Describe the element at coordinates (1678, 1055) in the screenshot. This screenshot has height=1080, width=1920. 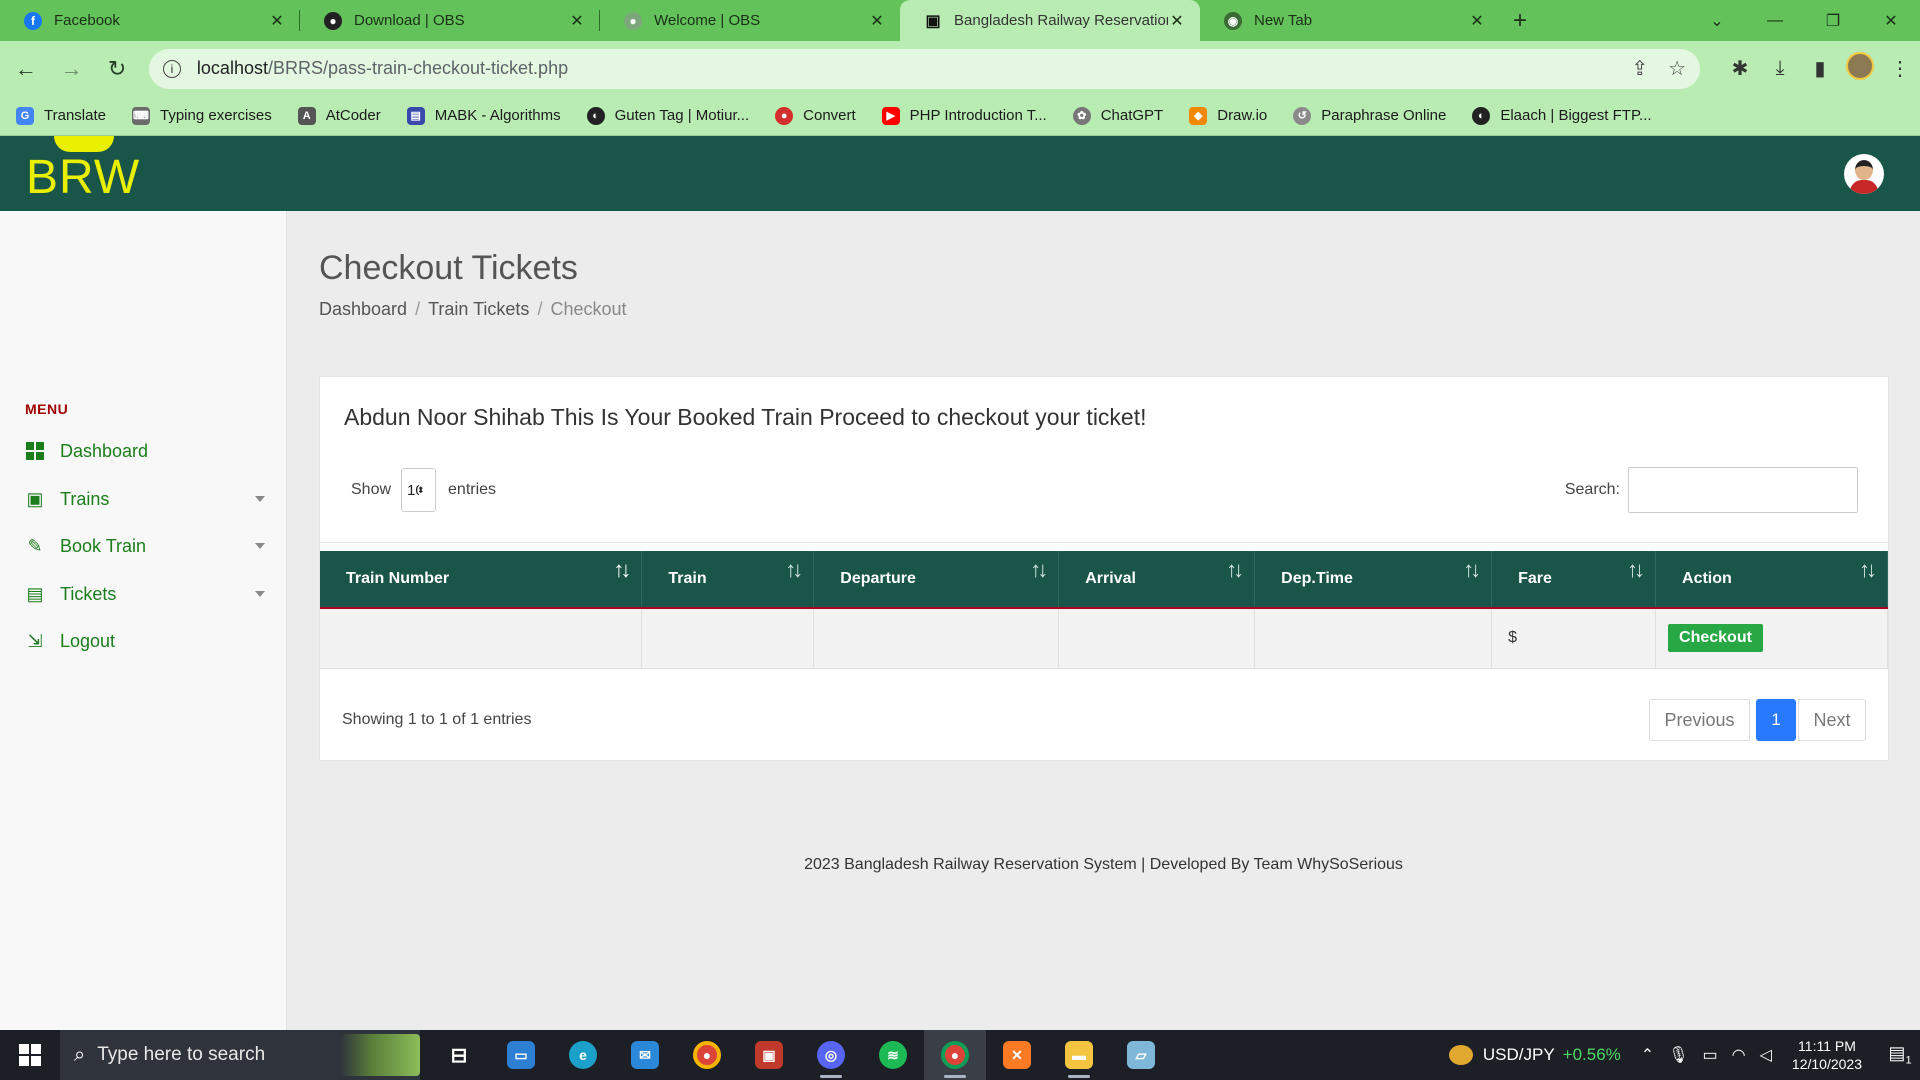
I see `microphone-icon: 🎙` at that location.